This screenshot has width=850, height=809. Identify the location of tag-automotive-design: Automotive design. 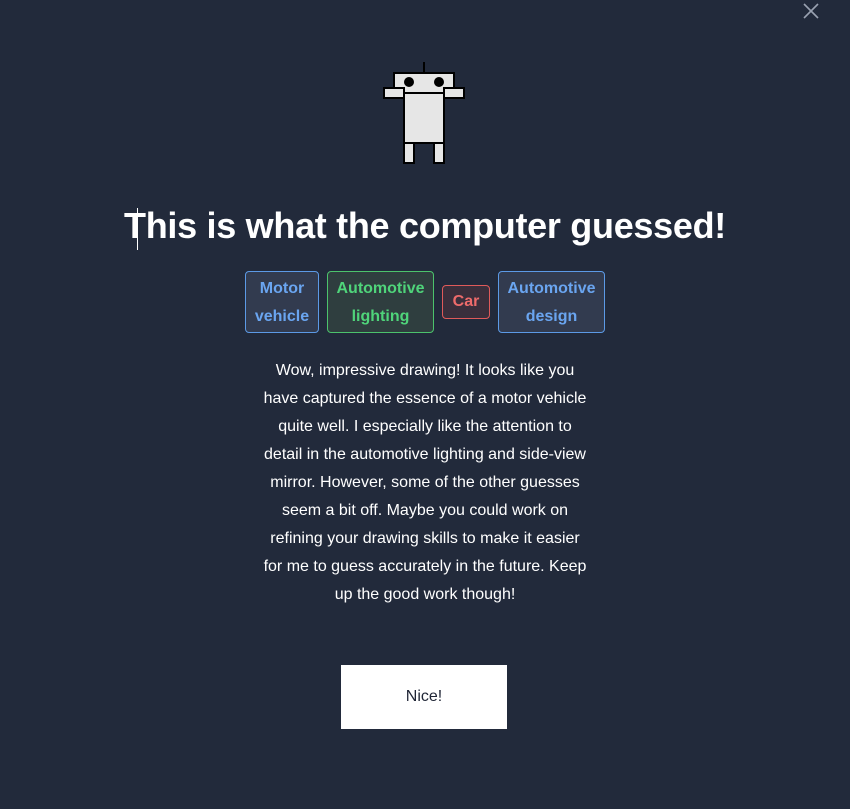
(551, 302).